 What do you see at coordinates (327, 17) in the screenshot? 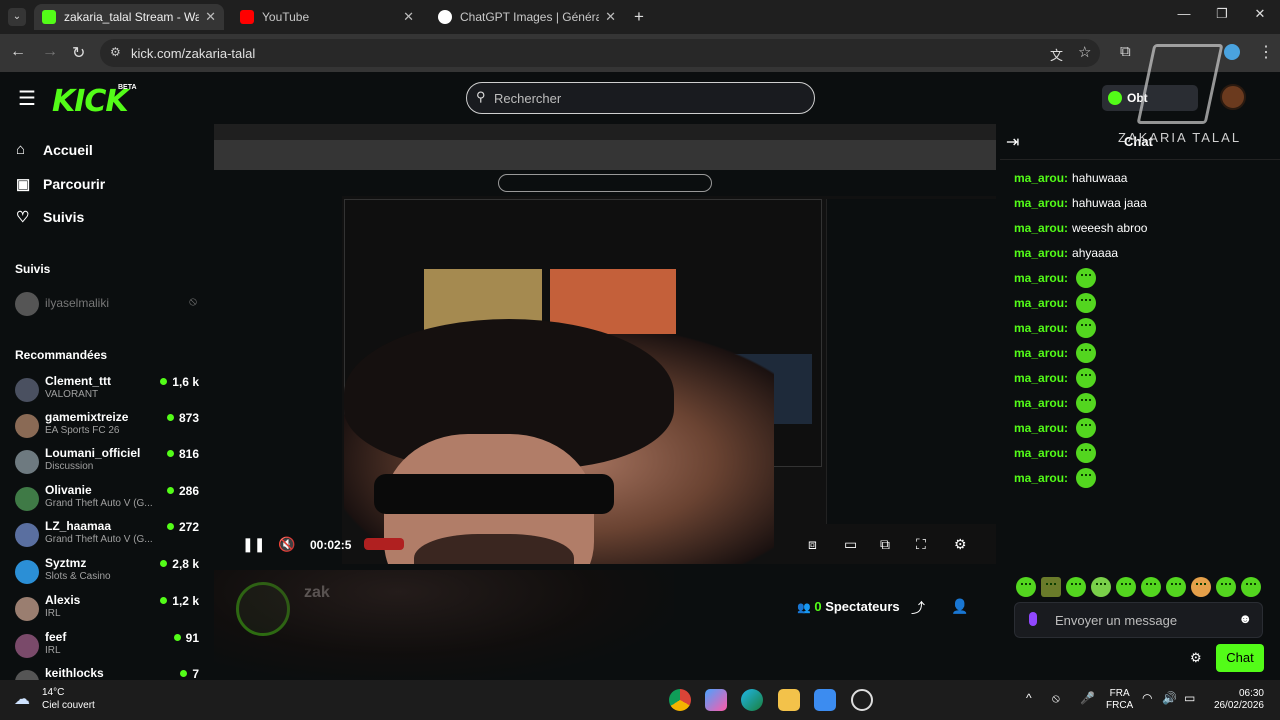
I see `tab-youtube: YouTube ✕` at bounding box center [327, 17].